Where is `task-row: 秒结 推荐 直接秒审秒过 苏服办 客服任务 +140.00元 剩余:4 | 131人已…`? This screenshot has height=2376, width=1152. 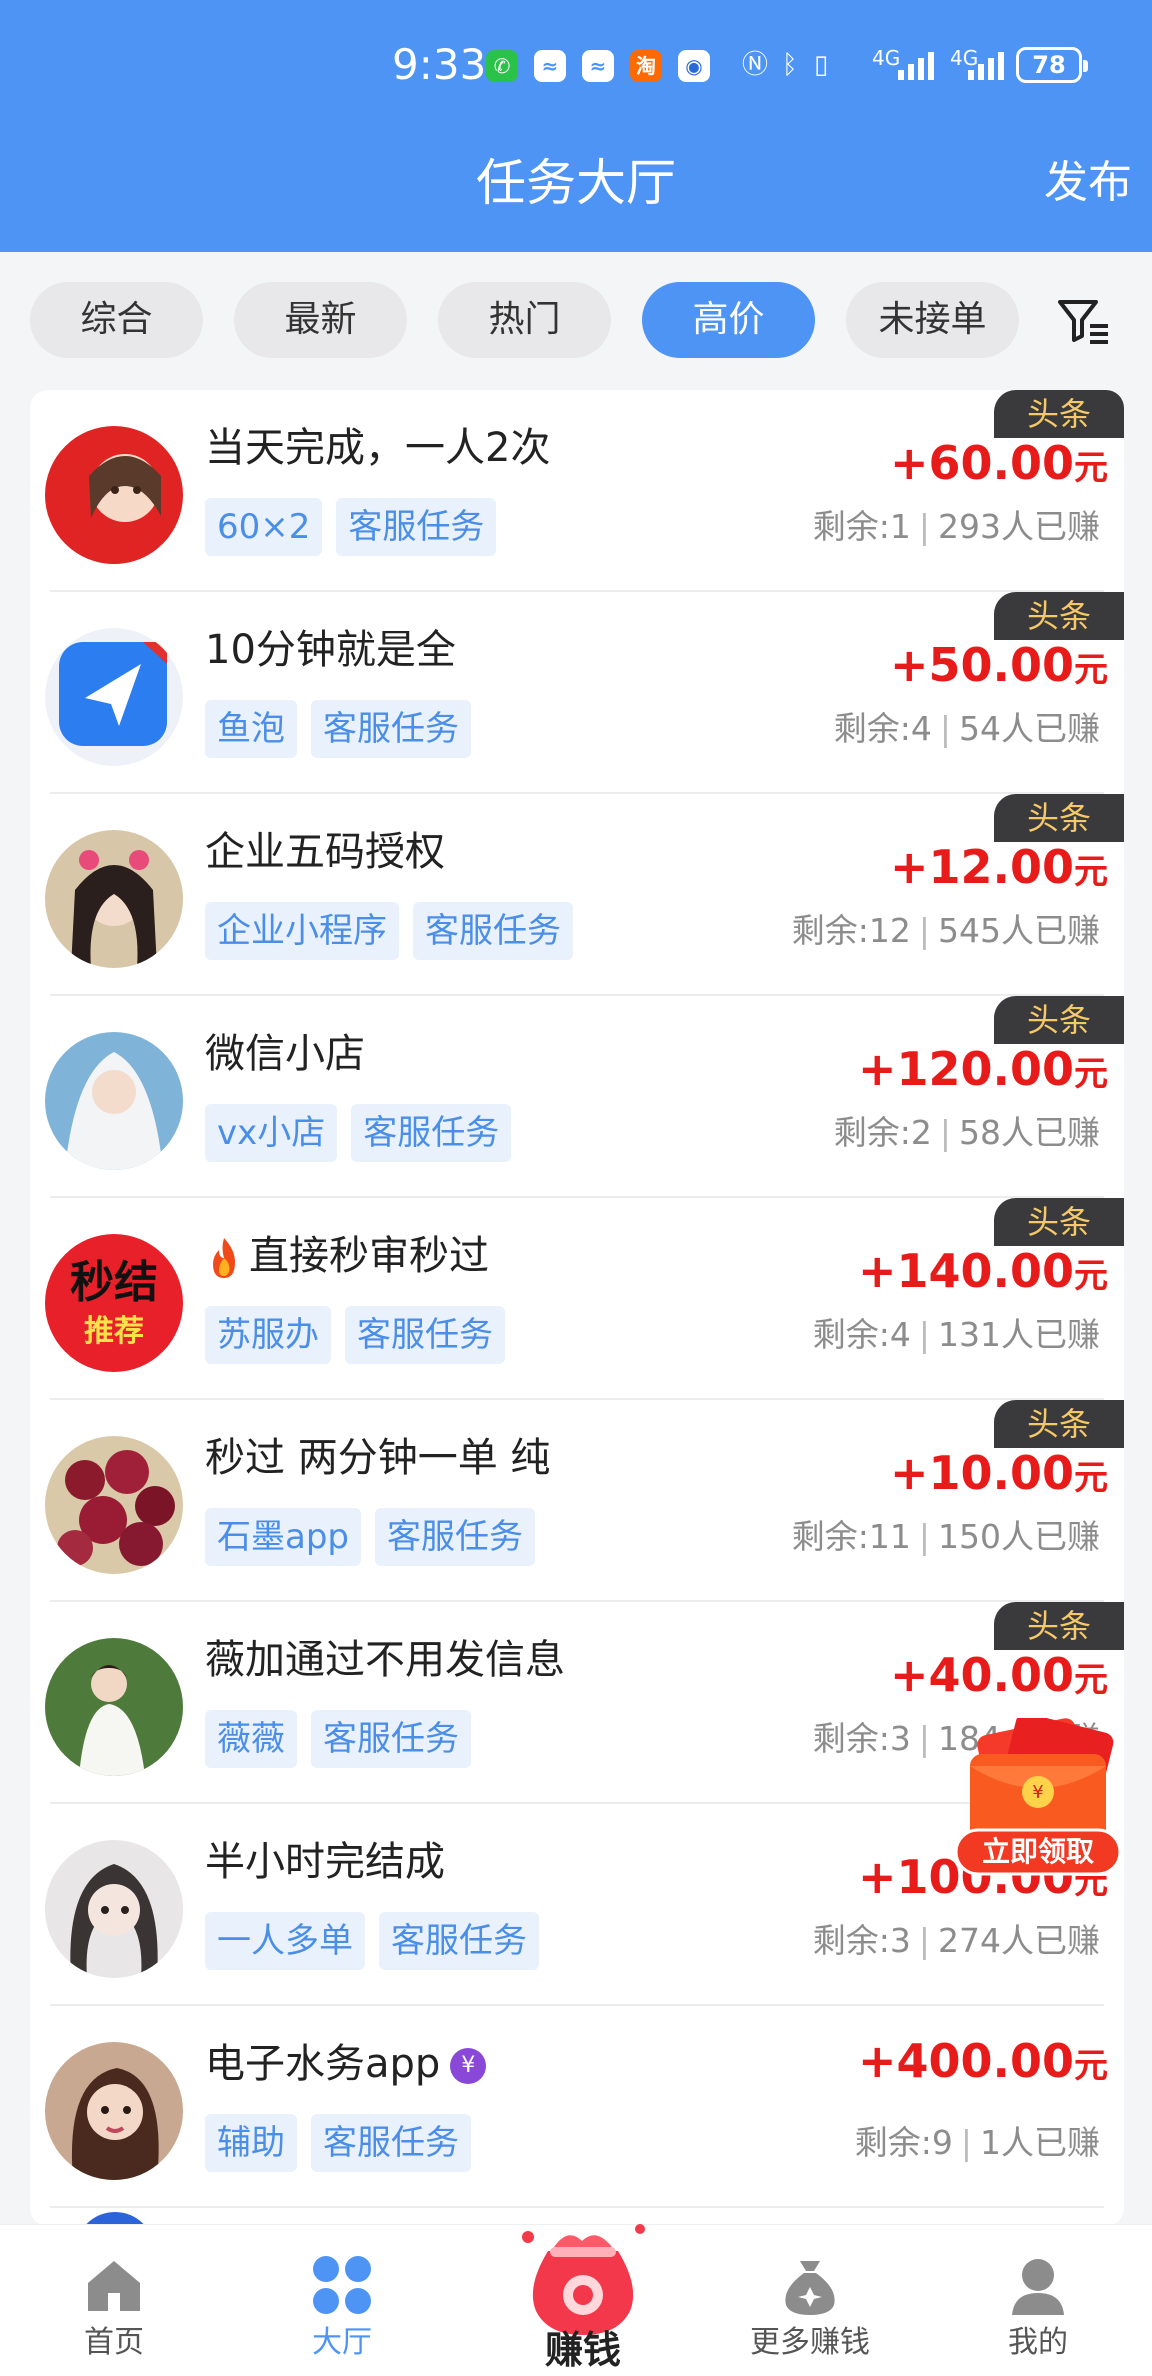 task-row: 秒结 推荐 直接秒审秒过 苏服办 客服任务 +140.00元 剩余:4 | 131人已… is located at coordinates (577, 1299).